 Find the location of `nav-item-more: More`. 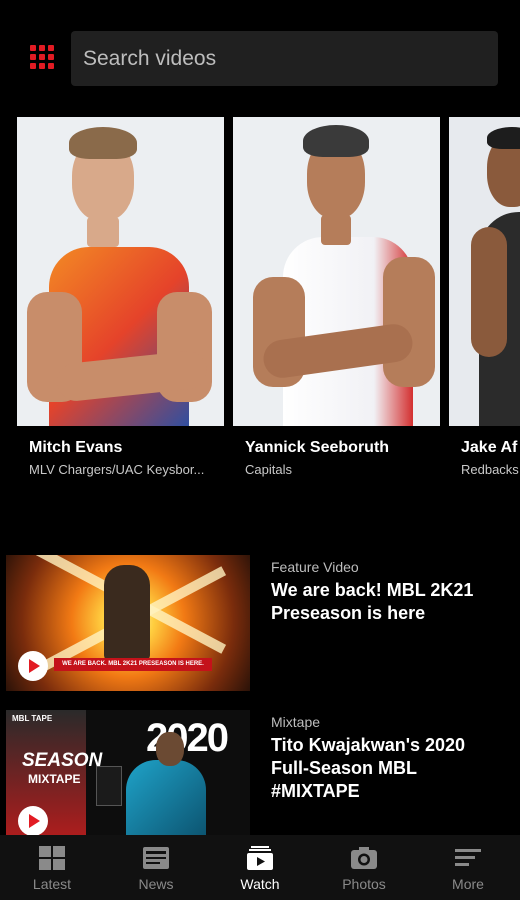

nav-item-more: More is located at coordinates (468, 867).